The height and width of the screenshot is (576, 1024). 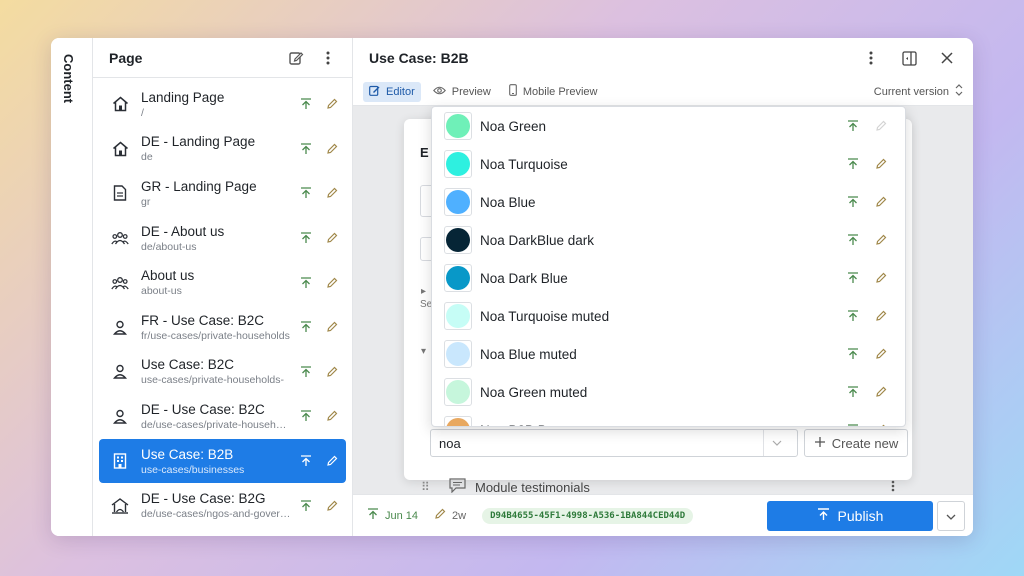 I want to click on create-new-button: Create new, so click(x=856, y=443).